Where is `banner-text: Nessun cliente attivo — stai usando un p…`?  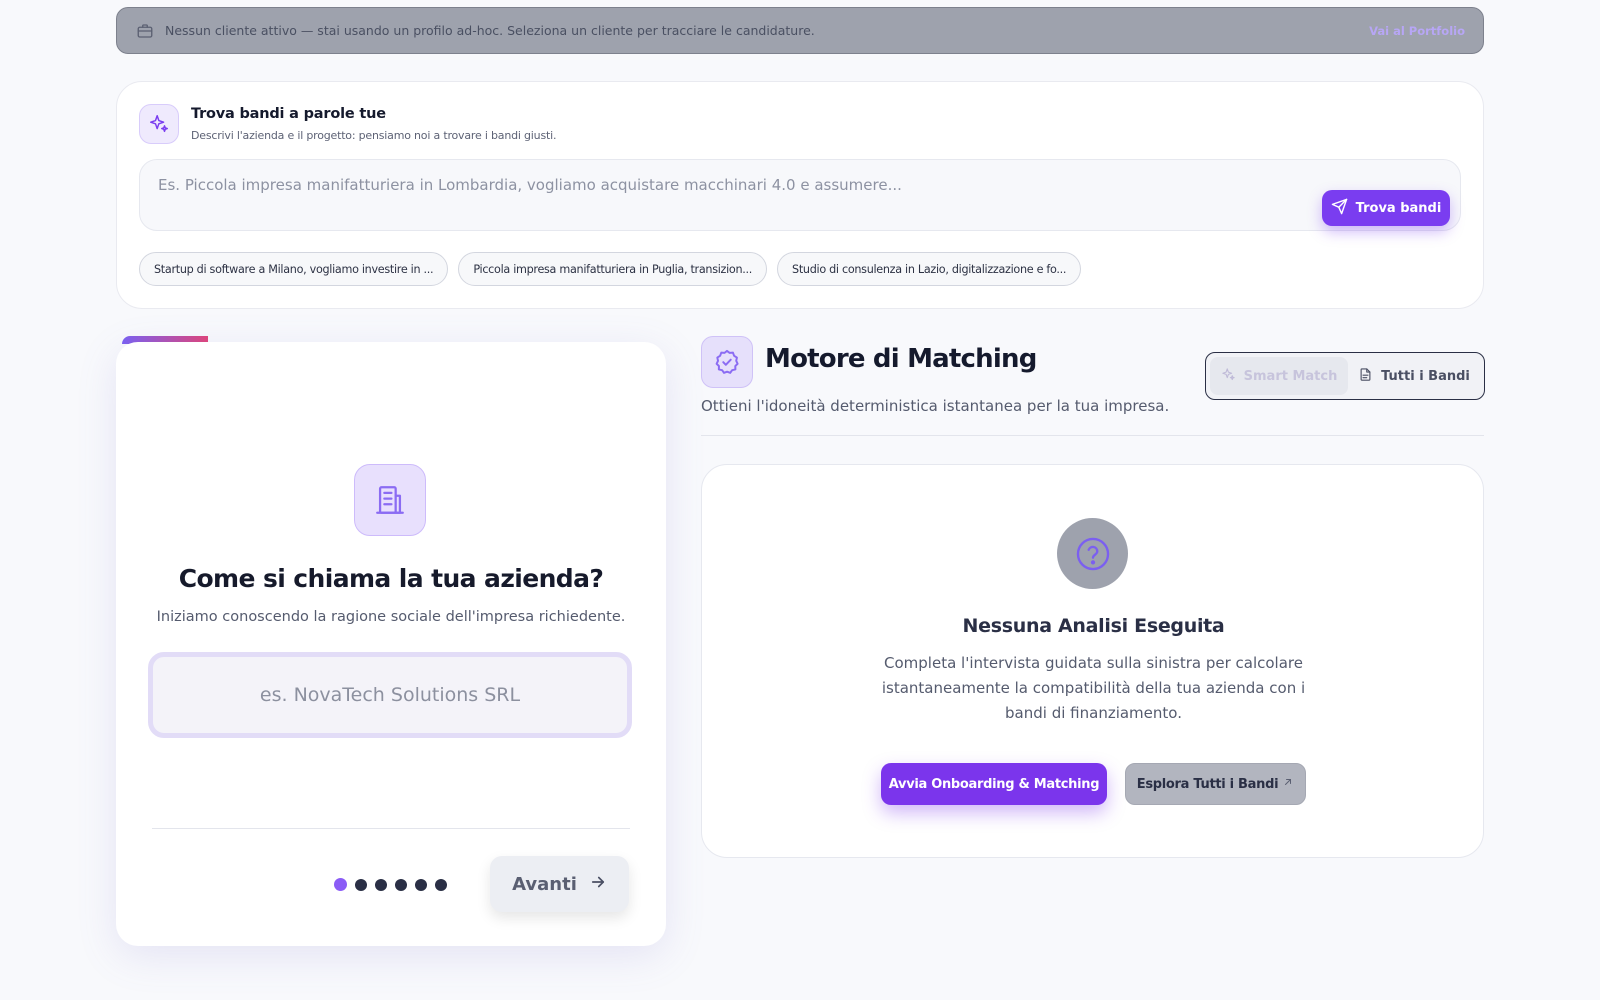
banner-text: Nessun cliente attivo — stai usando un p… is located at coordinates (490, 30).